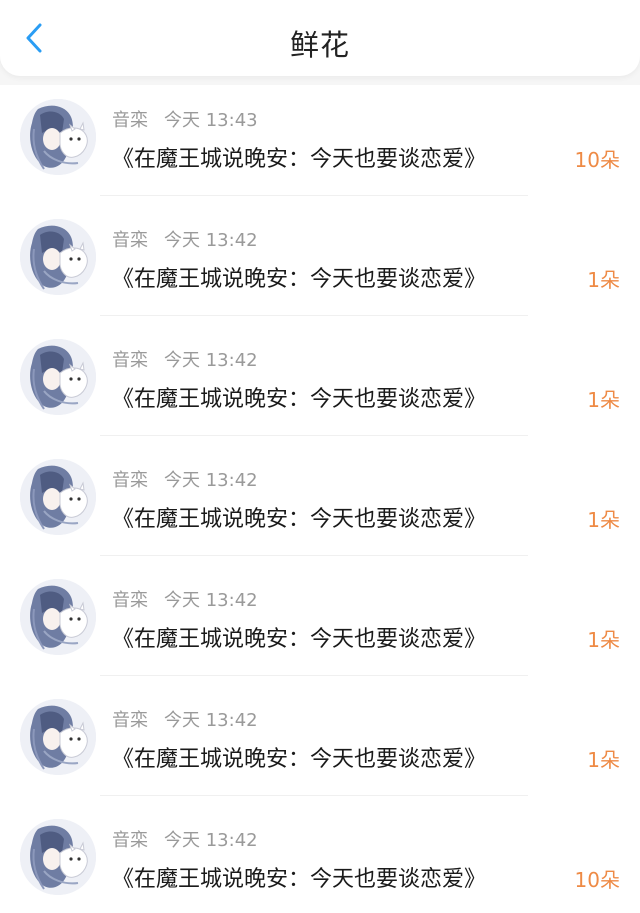 This screenshot has height=913, width=640. I want to click on meta-line: 音栾 今天 13:43, so click(185, 119).